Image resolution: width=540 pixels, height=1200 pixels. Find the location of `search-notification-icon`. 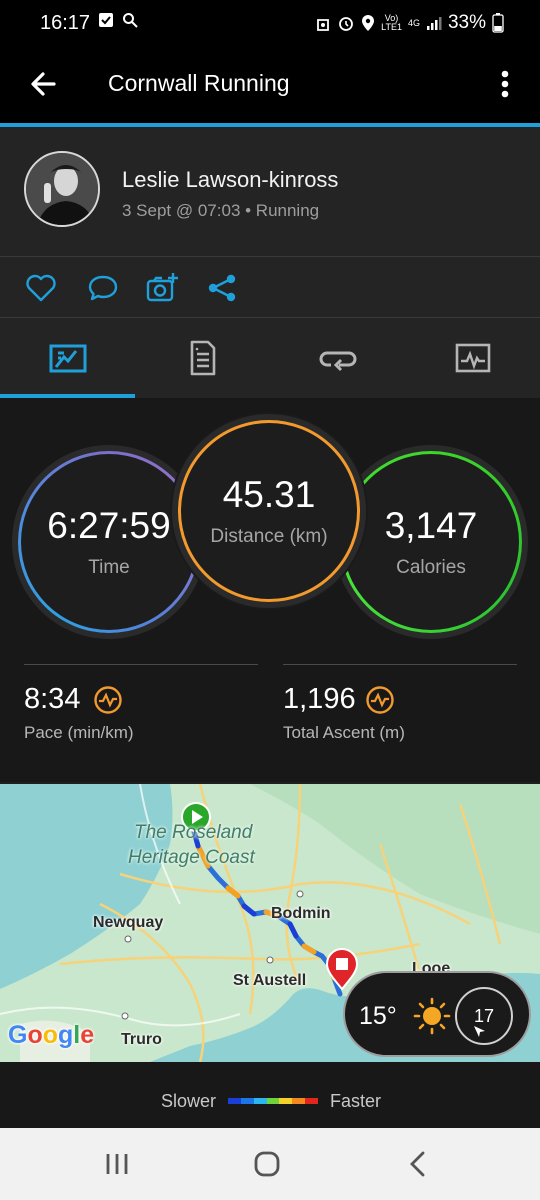

search-notification-icon is located at coordinates (130, 20).